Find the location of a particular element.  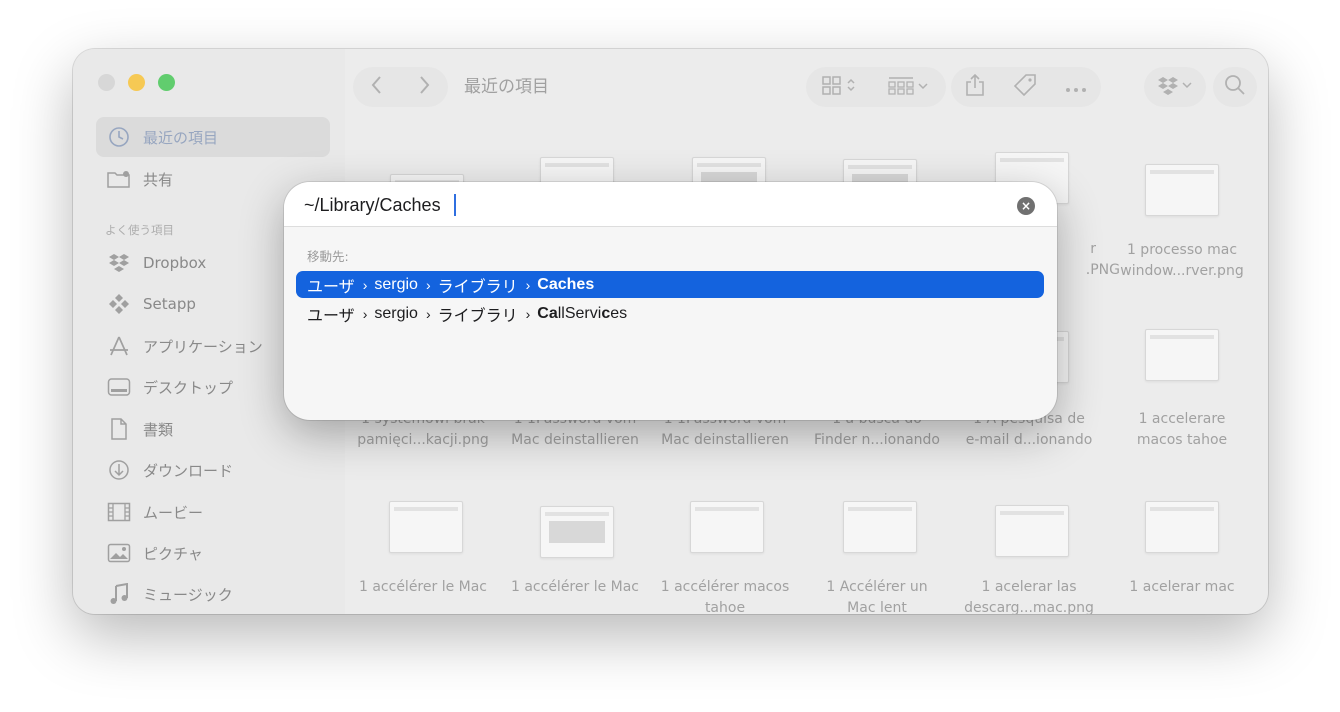

suggestion-item: ユーザ › sergio › ライブラリ › CallServices is located at coordinates (670, 313).